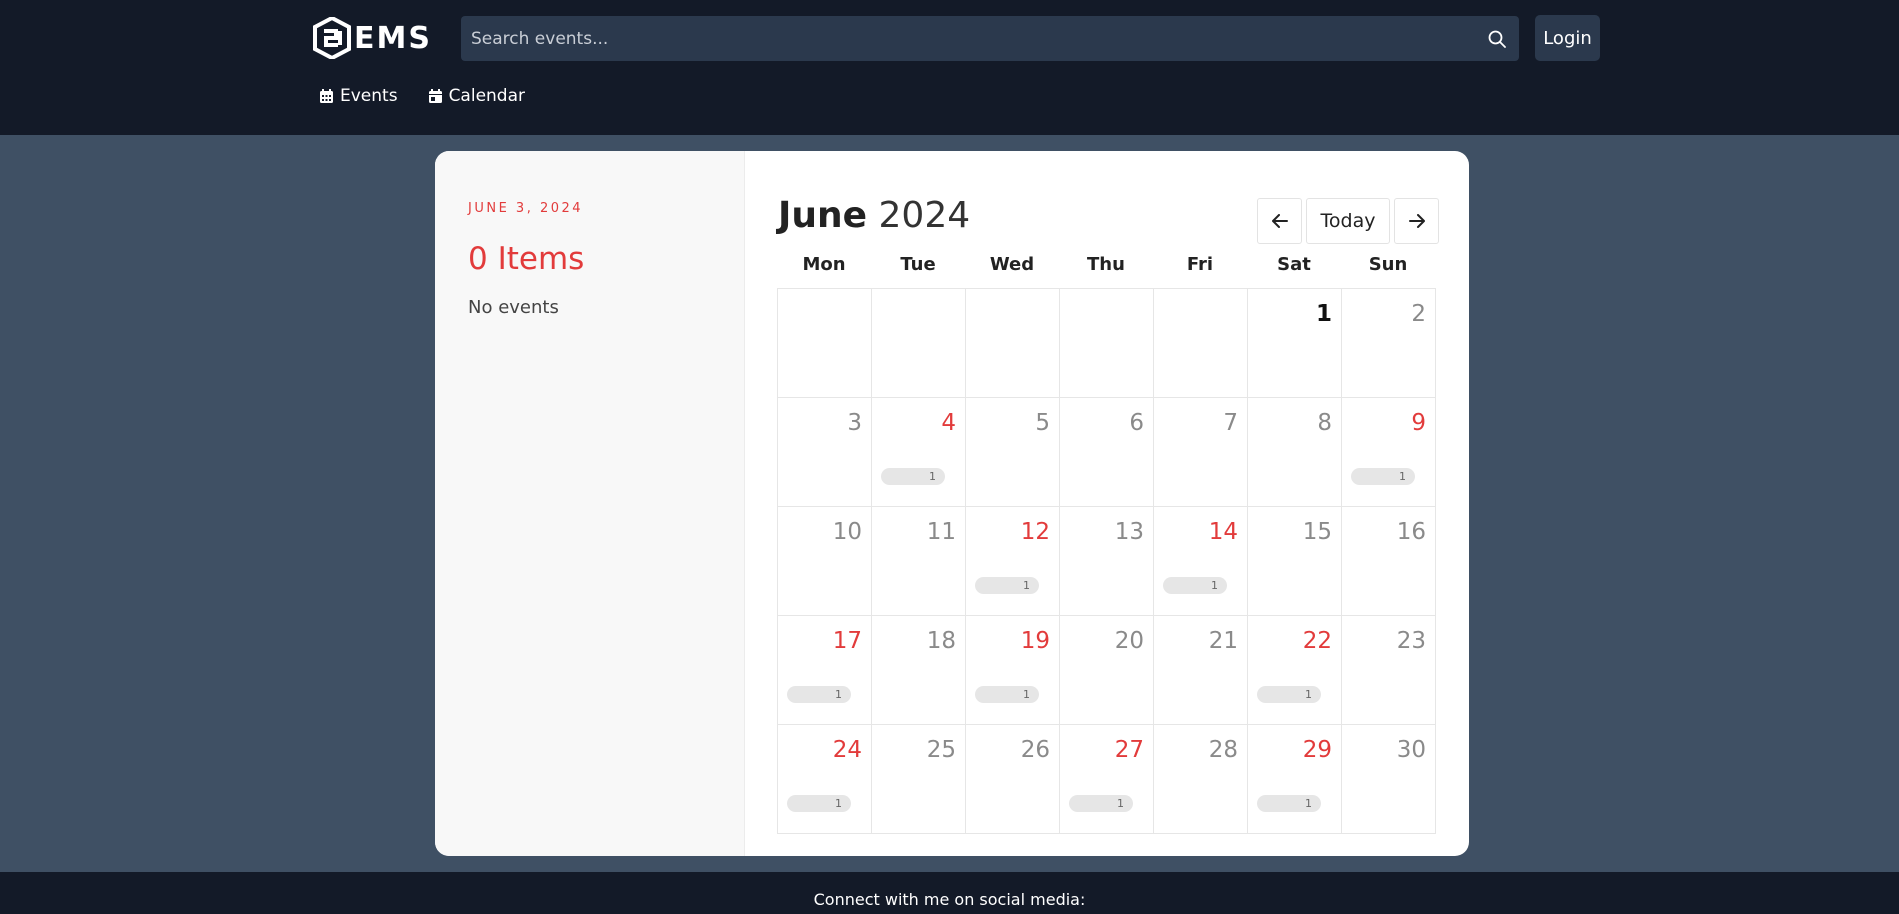 The width and height of the screenshot is (1899, 914). I want to click on calendar-day-icon, so click(435, 95).